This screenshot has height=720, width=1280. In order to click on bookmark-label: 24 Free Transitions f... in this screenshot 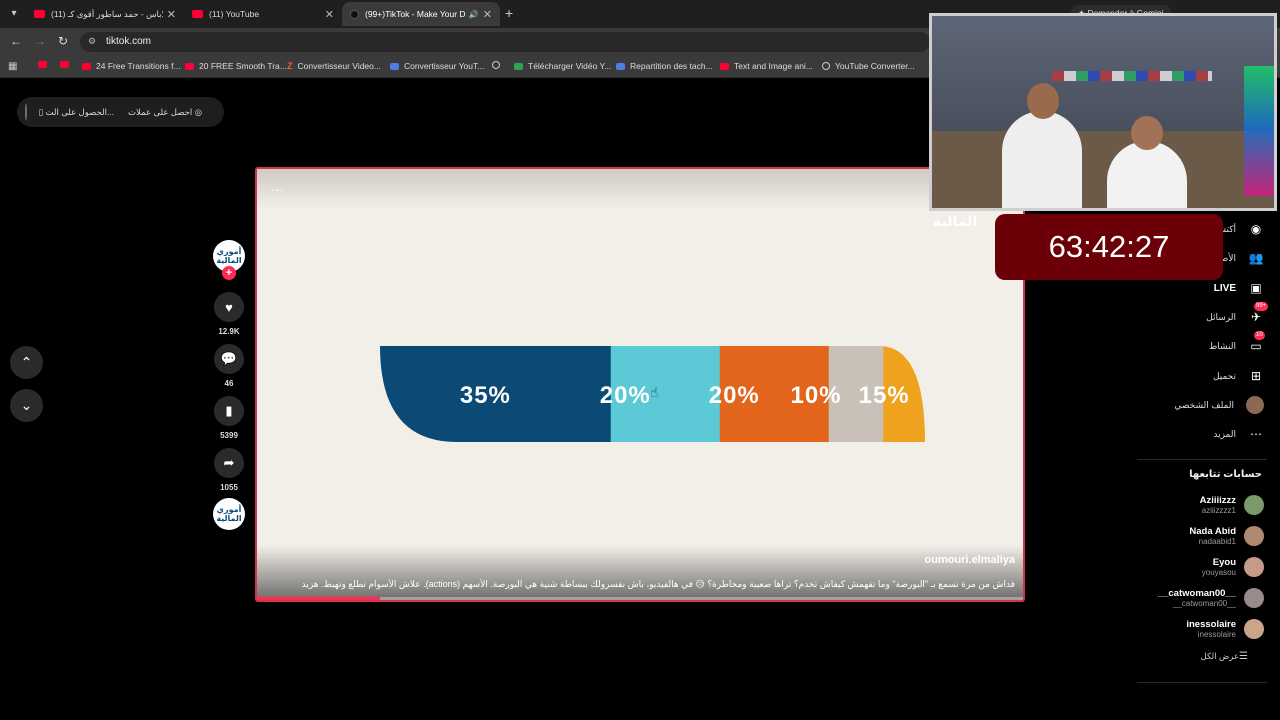, I will do `click(138, 66)`.